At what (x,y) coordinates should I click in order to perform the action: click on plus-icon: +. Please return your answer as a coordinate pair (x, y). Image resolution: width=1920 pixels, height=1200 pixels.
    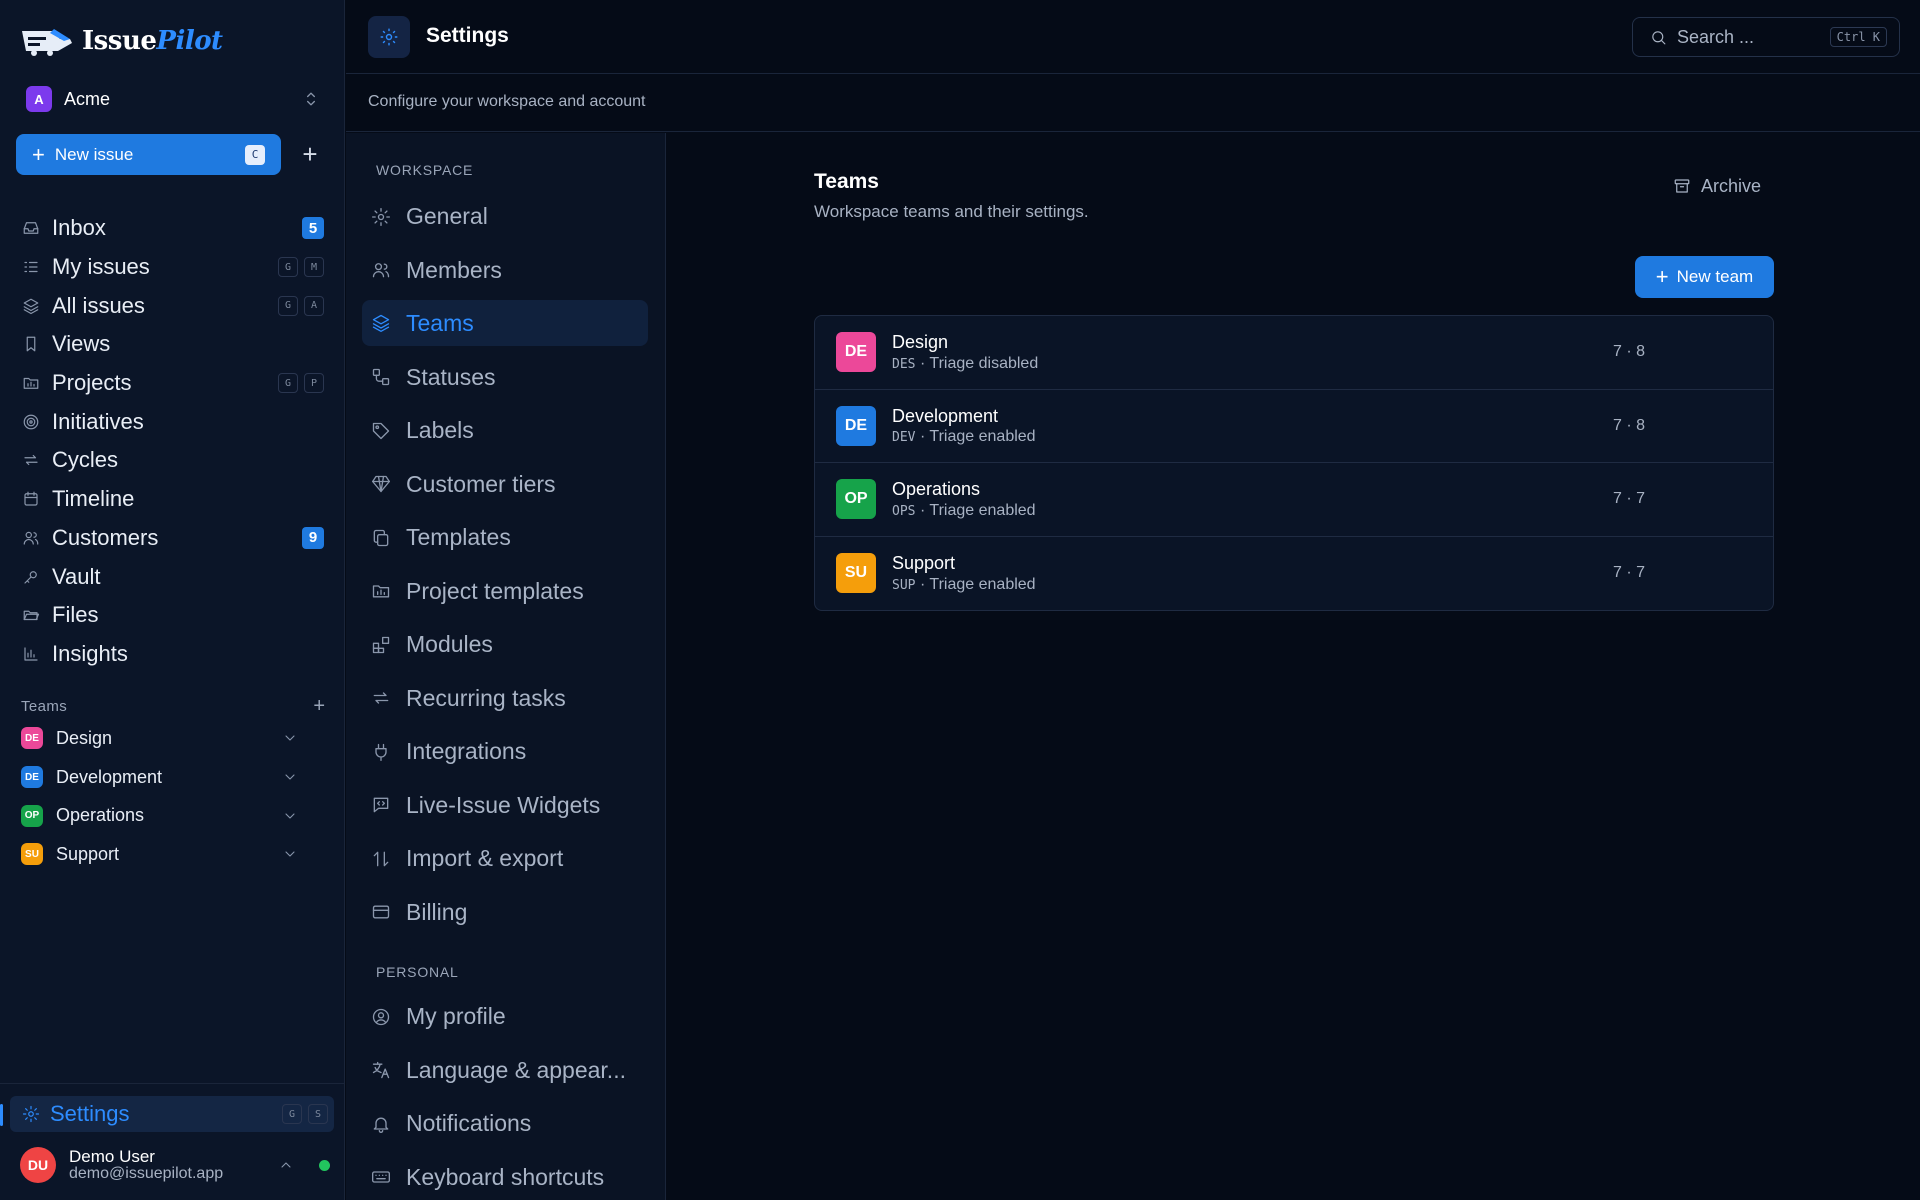
    Looking at the image, I should click on (1662, 276).